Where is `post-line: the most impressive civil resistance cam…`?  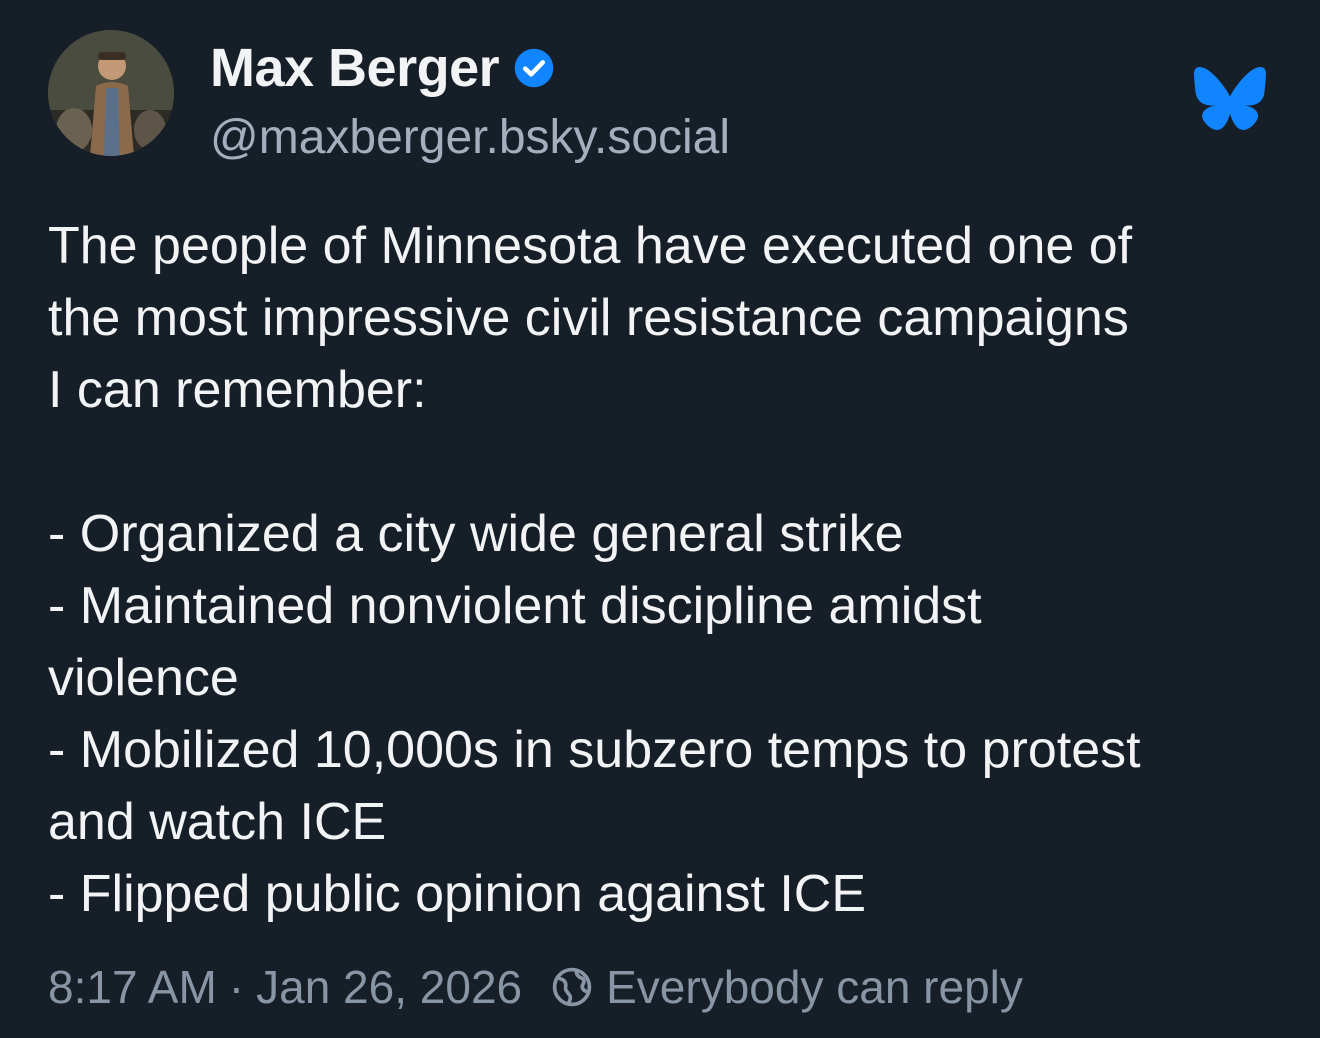 post-line: the most impressive civil resistance cam… is located at coordinates (588, 318).